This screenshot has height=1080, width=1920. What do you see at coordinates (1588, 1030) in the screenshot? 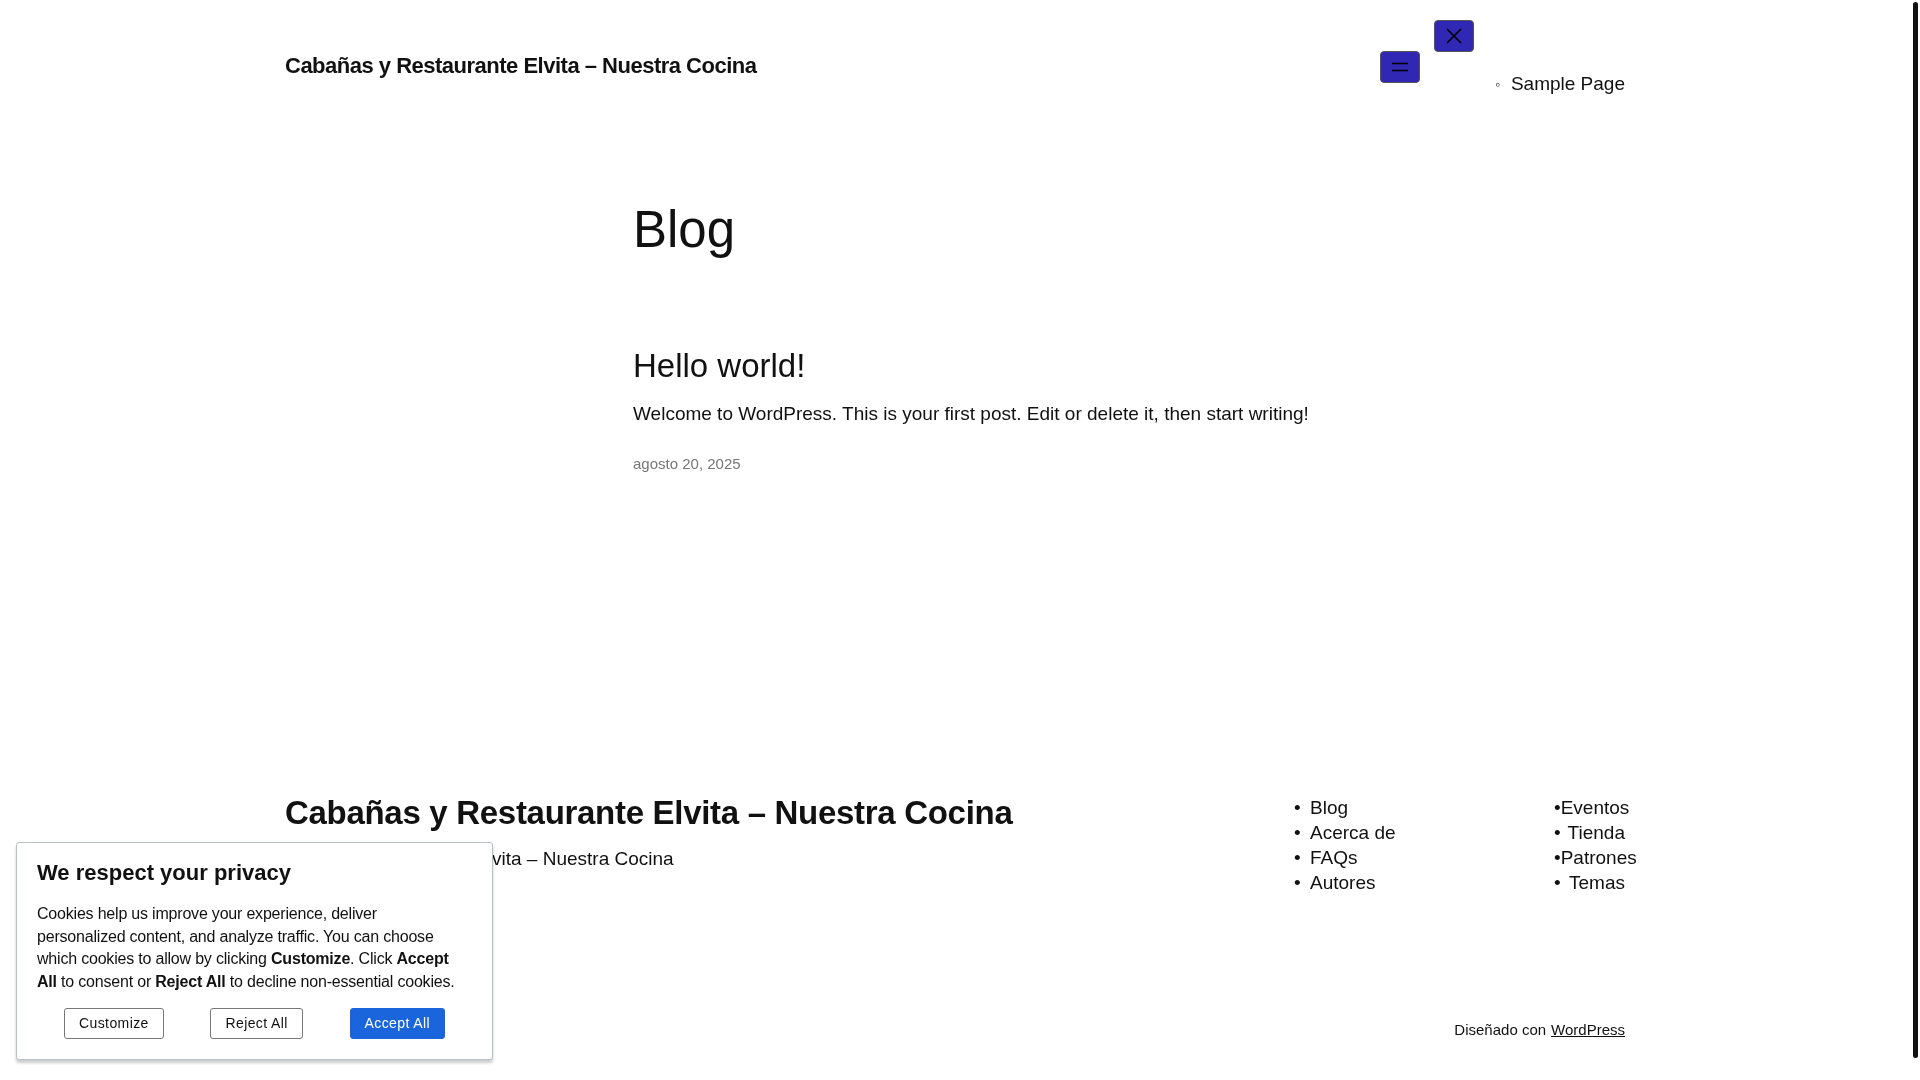
I see `wordpress-link: WordPress` at bounding box center [1588, 1030].